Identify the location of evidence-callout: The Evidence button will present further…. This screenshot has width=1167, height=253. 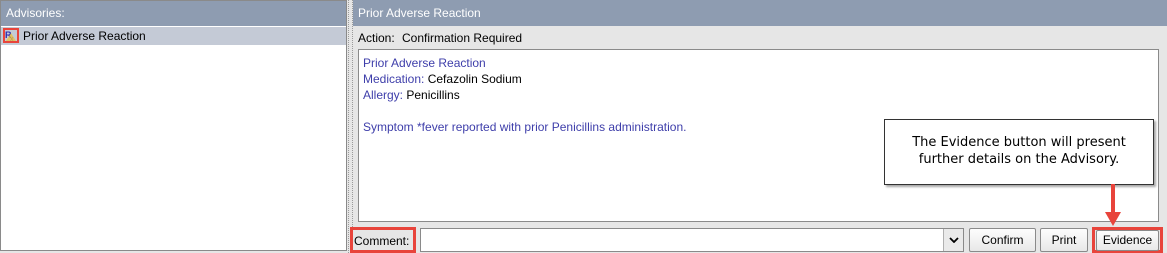
(1019, 152).